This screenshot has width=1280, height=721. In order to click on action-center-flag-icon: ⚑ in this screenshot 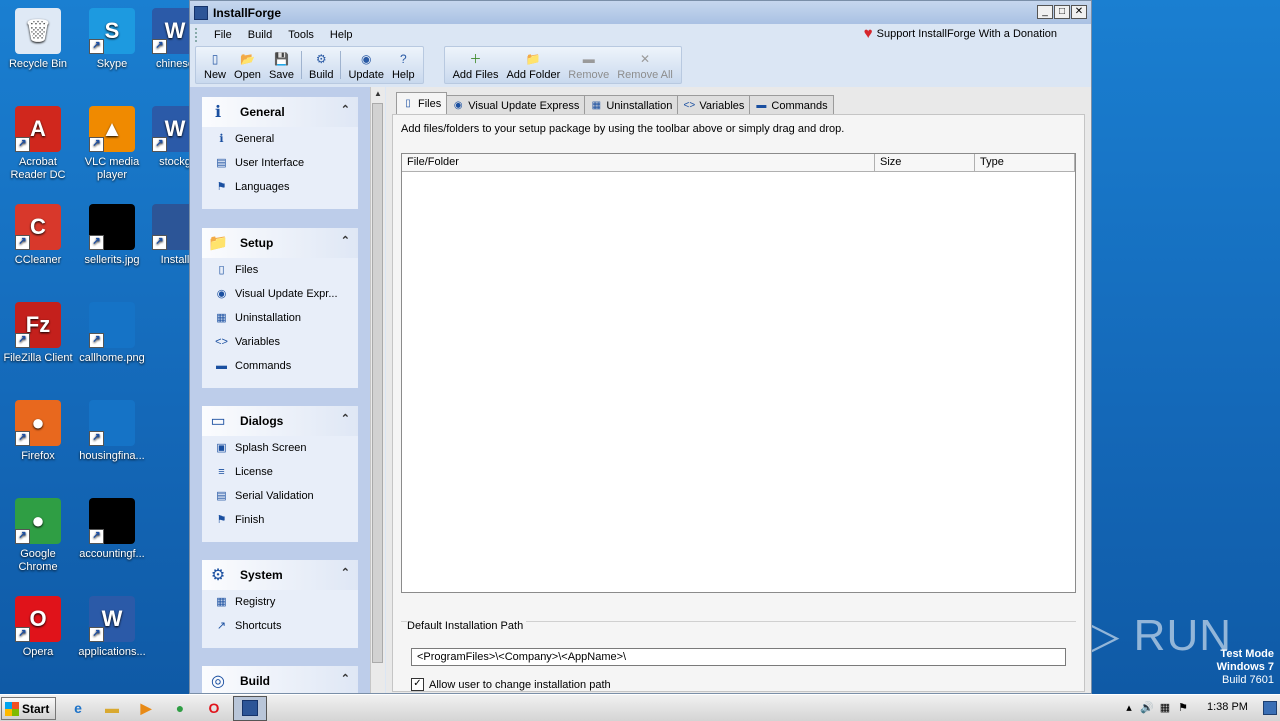, I will do `click(1183, 708)`.